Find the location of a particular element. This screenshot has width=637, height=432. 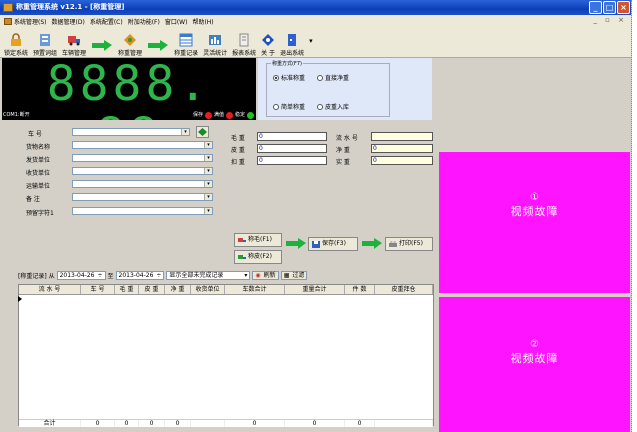

close-button: × is located at coordinates (623, 7).